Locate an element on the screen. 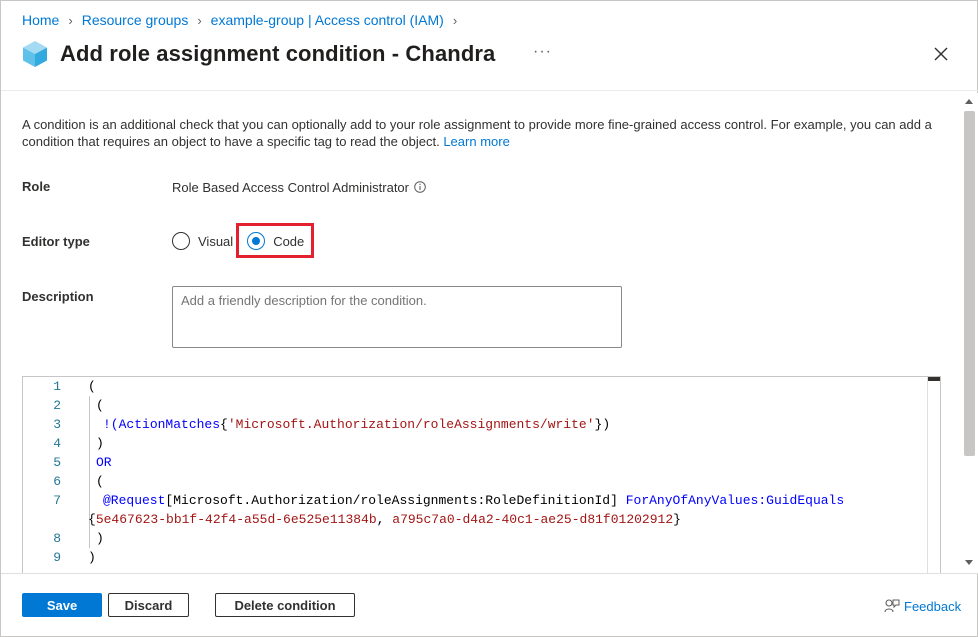  code-token: @Request is located at coordinates (134, 500).